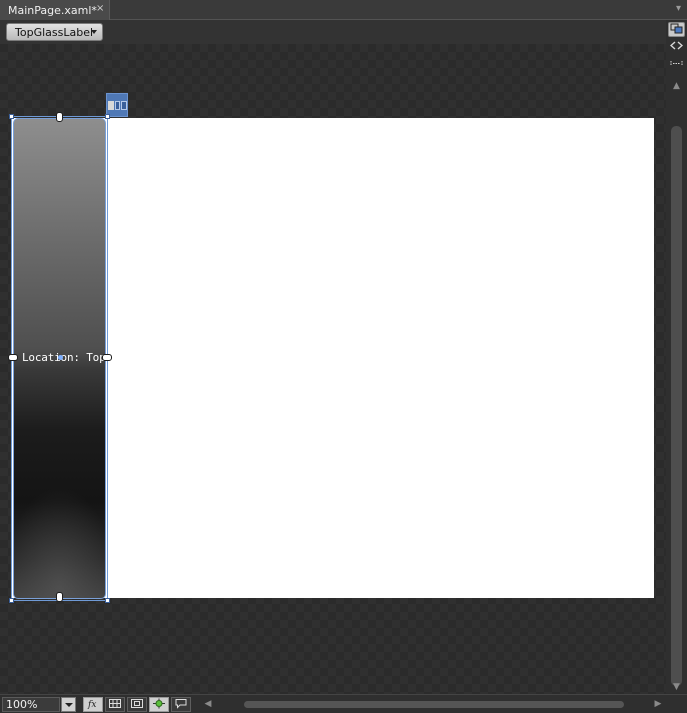 The image size is (687, 713). What do you see at coordinates (676, 86) in the screenshot?
I see `scroll-up-icon: ▲` at bounding box center [676, 86].